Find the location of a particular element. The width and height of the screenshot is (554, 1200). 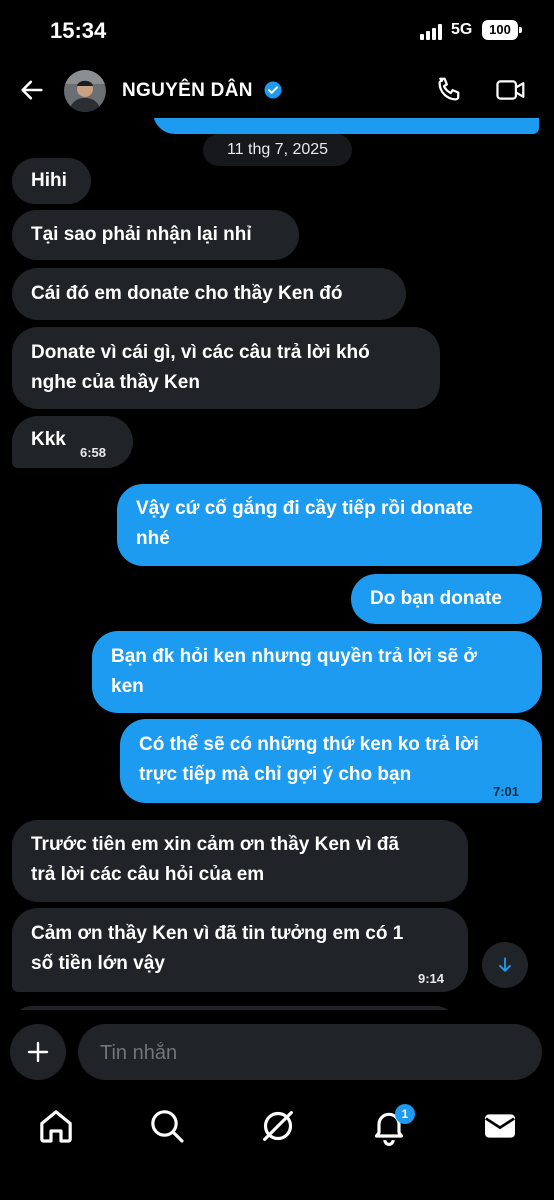

message-time: 7:01 is located at coordinates (506, 791).